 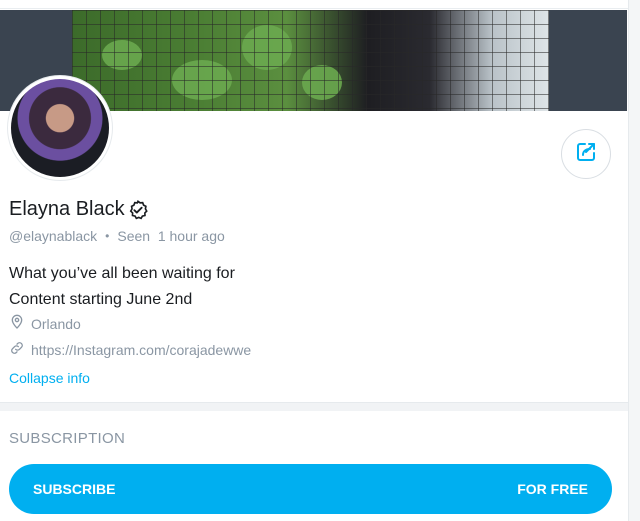 I want to click on profile-name-row: Elayna Black, so click(x=79, y=209).